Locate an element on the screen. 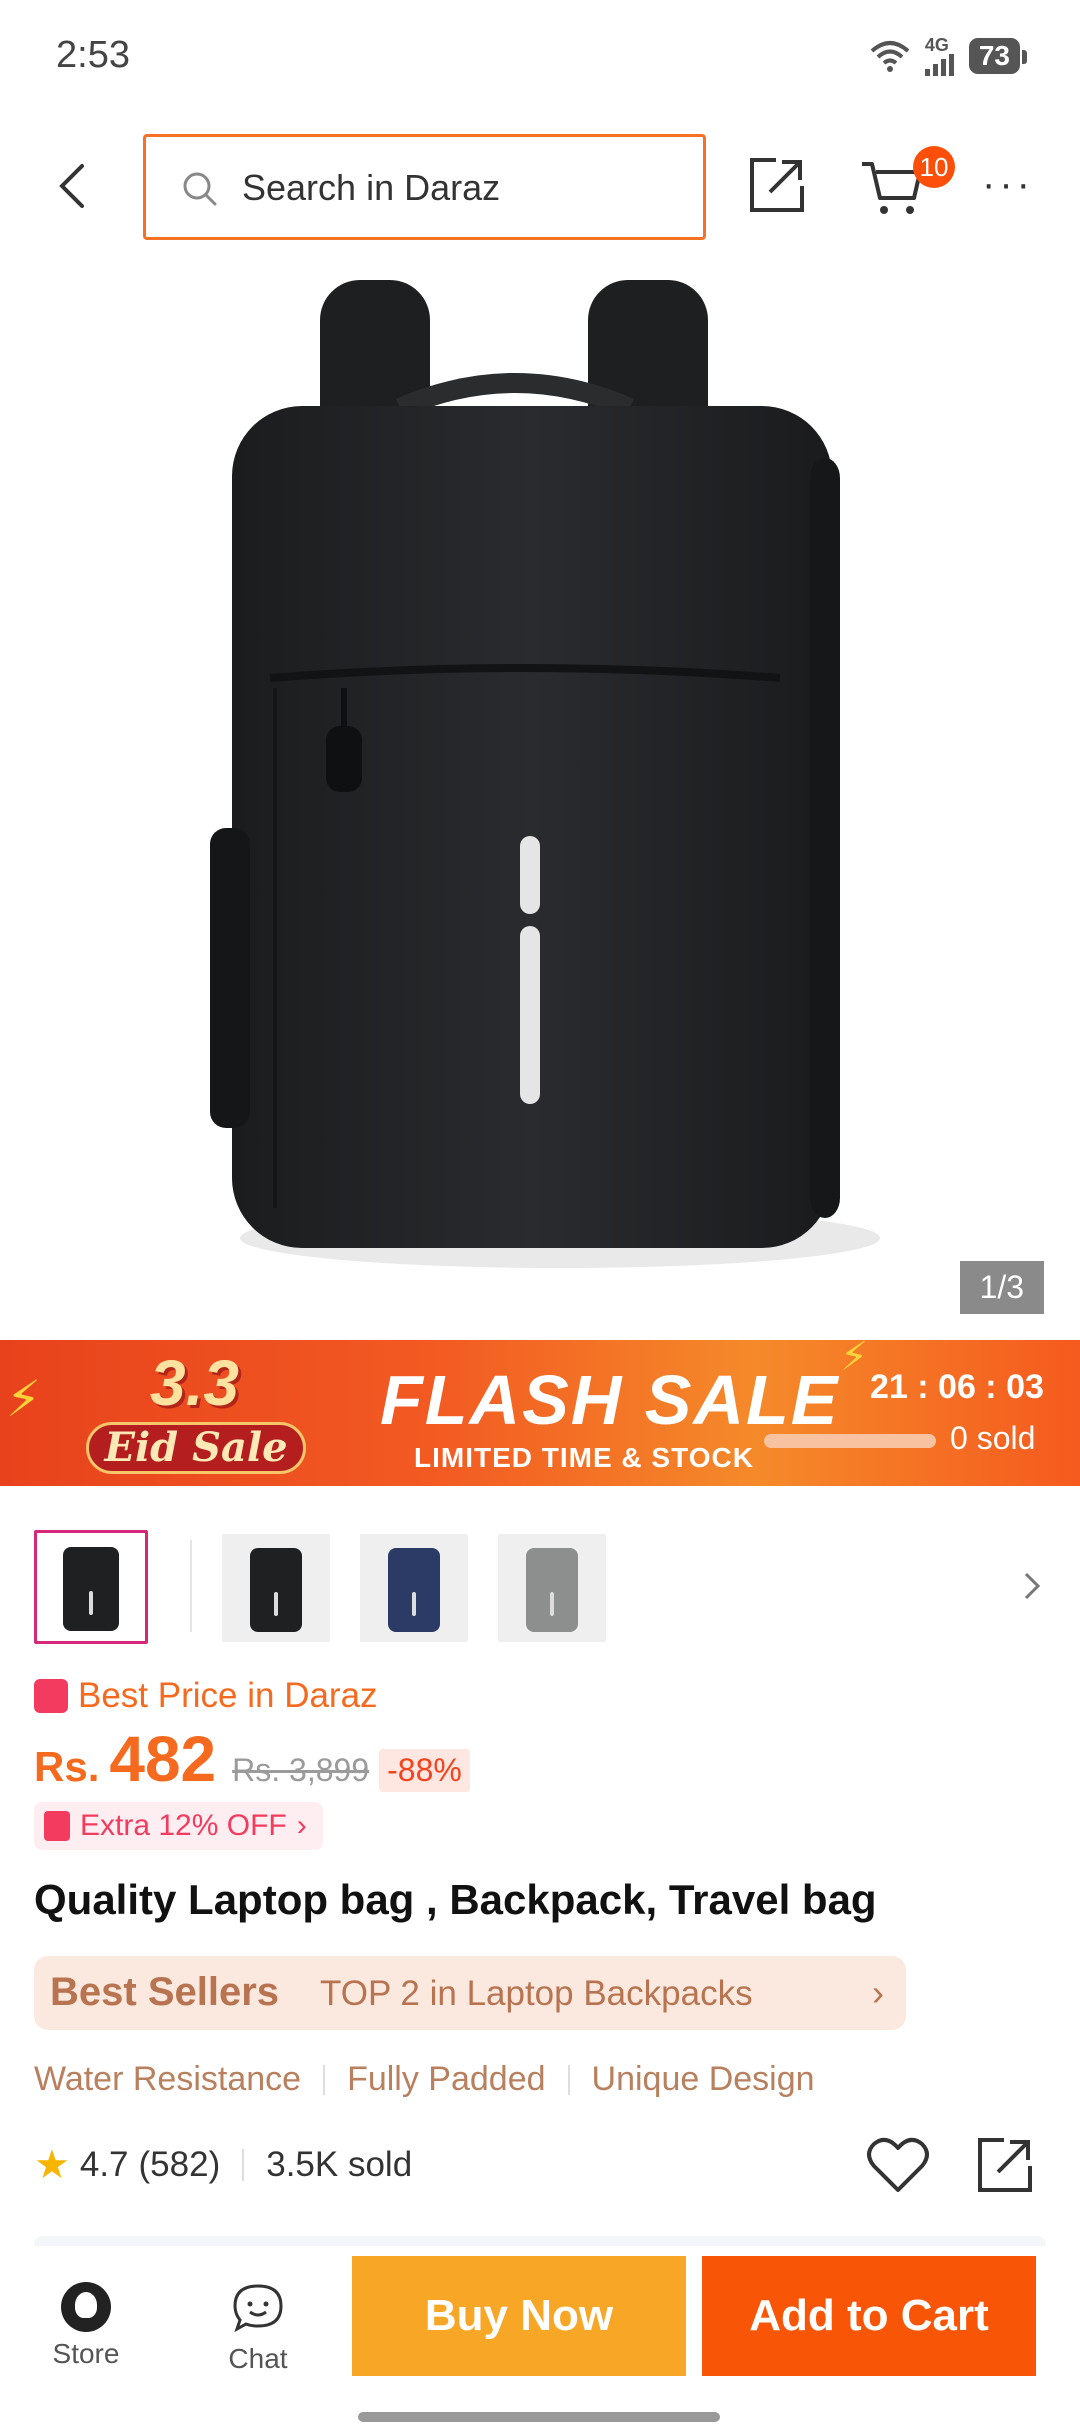  feature-tag: Fully Padded is located at coordinates (446, 2079).